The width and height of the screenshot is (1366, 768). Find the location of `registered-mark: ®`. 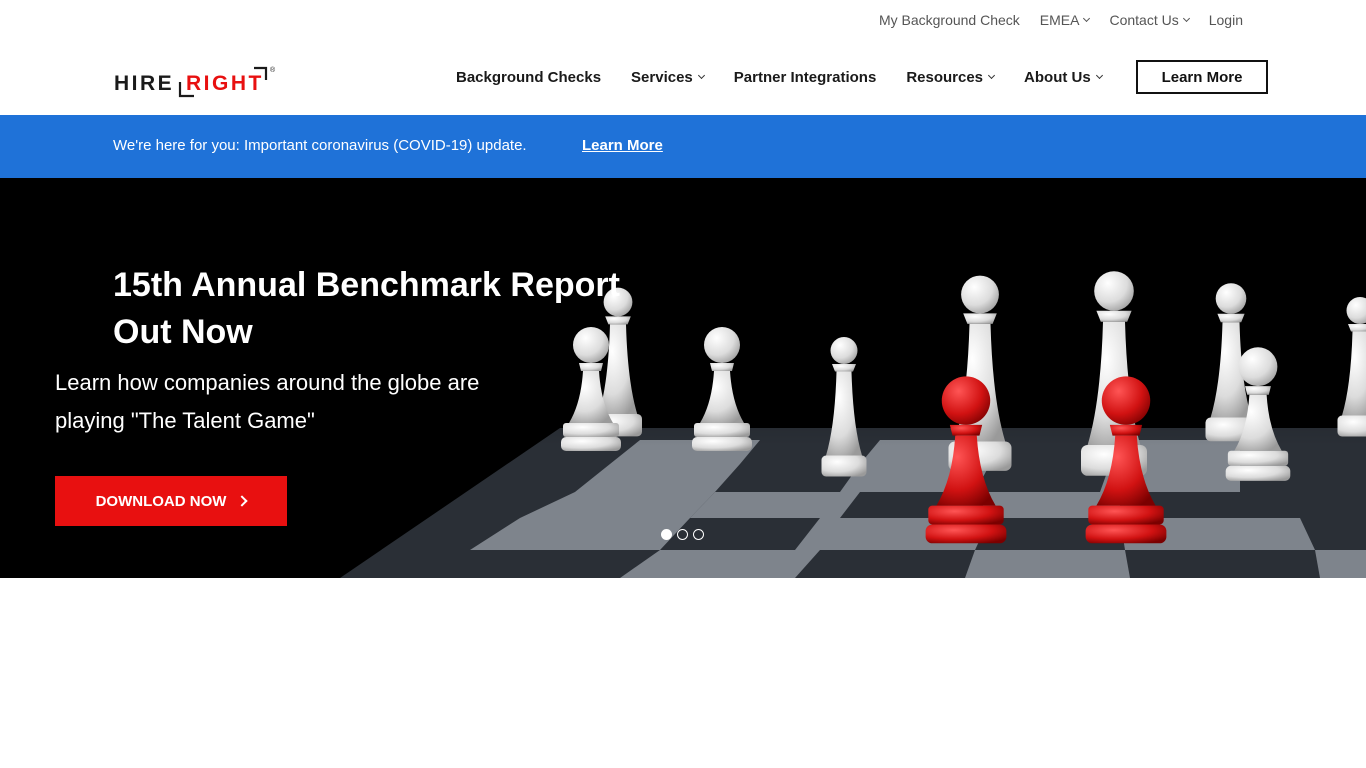

registered-mark: ® is located at coordinates (273, 70).